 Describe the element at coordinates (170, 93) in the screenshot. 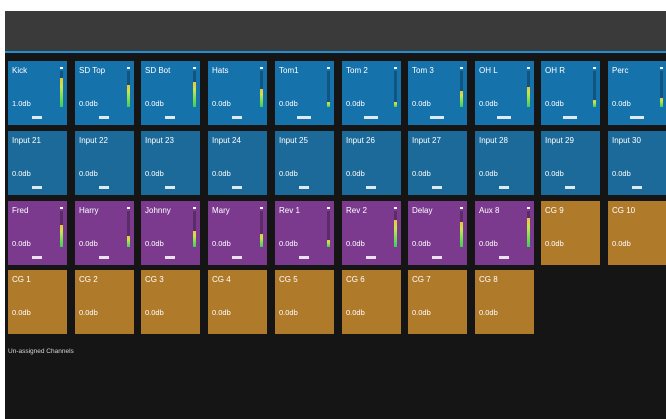

I see `channel-strip-sd-bot: SD Bot 0.0db` at that location.